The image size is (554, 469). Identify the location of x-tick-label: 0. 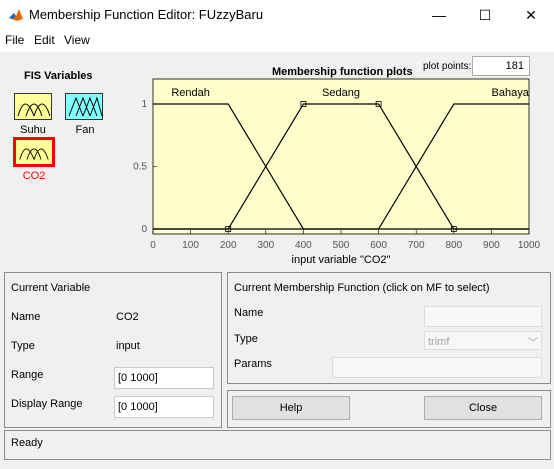
(153, 245).